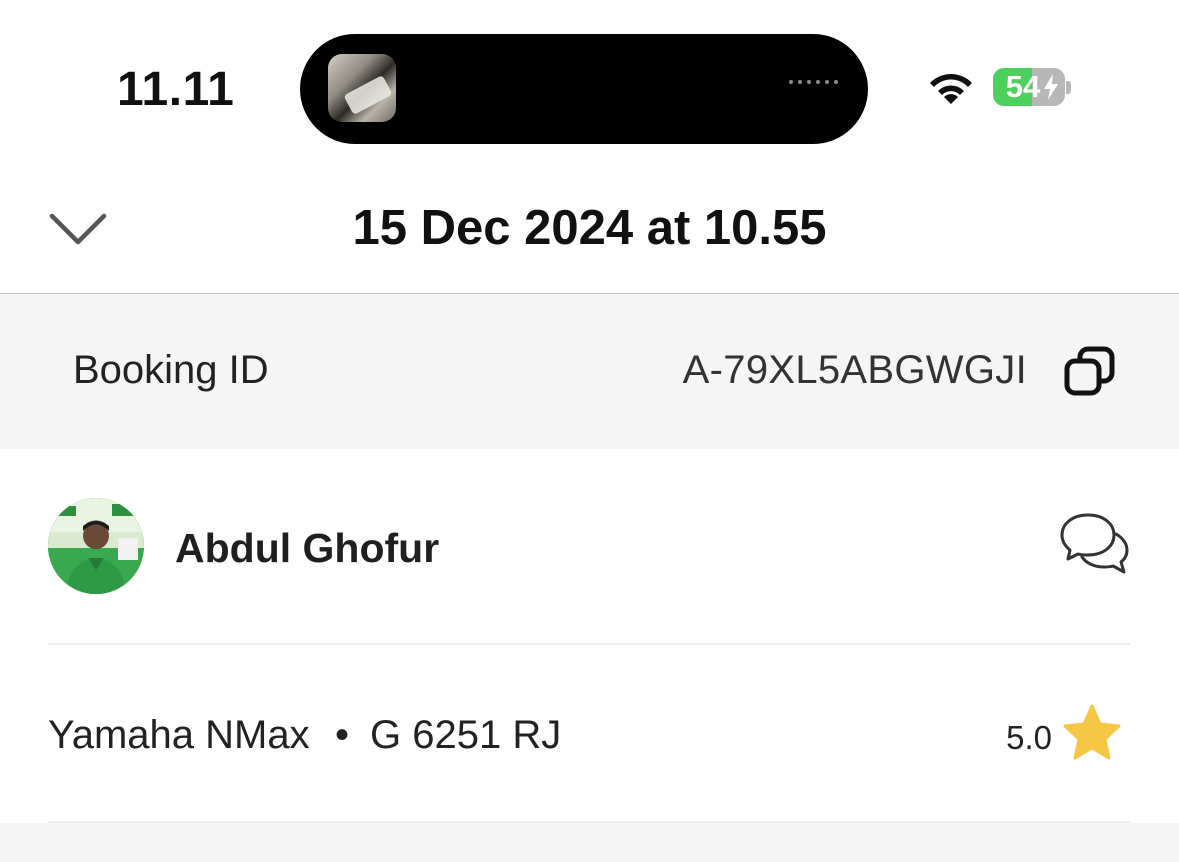 The width and height of the screenshot is (1179, 862). Describe the element at coordinates (1051, 87) in the screenshot. I see `charging-bolt-icon` at that location.